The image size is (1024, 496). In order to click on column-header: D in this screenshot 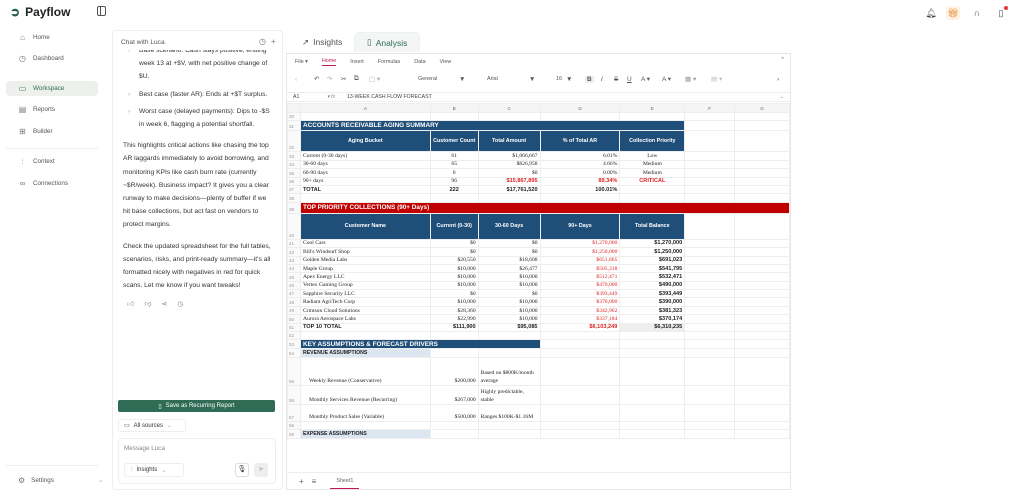, I will do `click(580, 108)`.